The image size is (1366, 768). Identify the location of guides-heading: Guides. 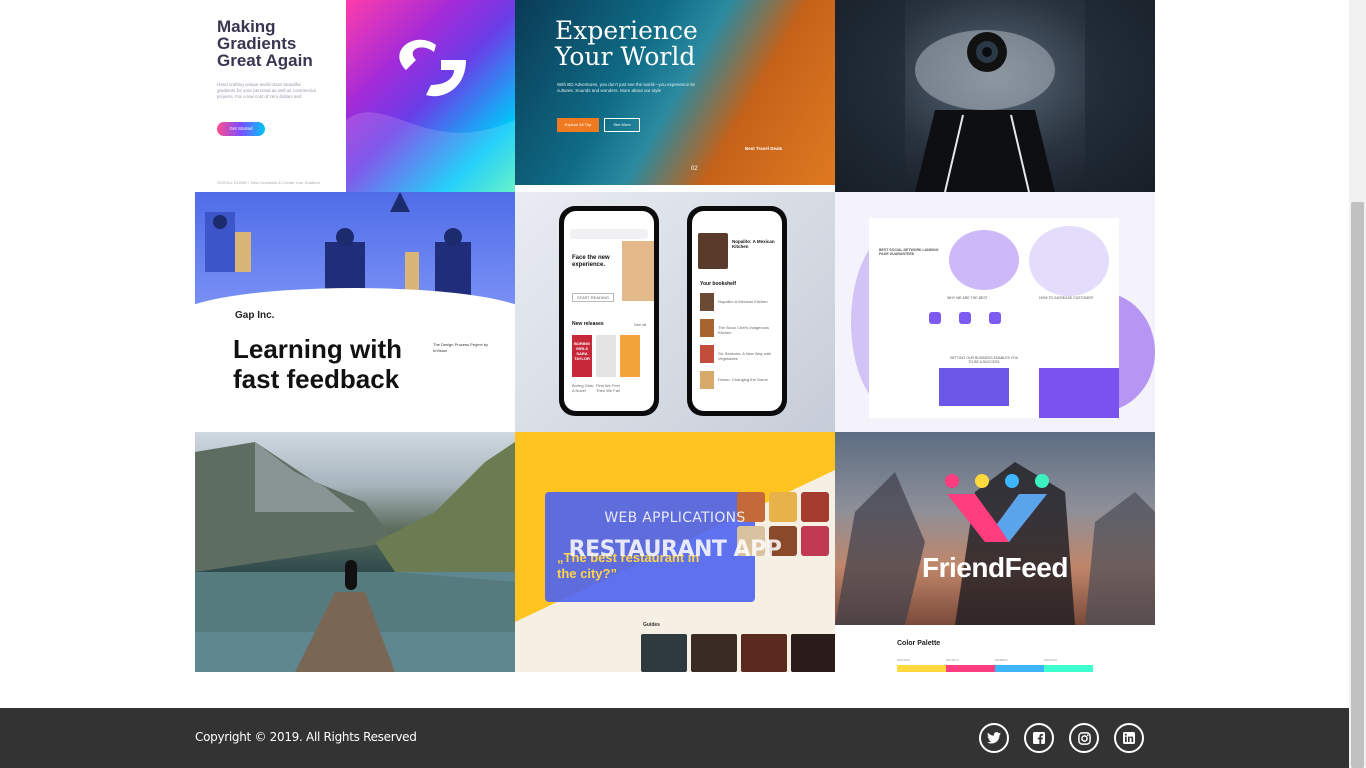
(651, 625).